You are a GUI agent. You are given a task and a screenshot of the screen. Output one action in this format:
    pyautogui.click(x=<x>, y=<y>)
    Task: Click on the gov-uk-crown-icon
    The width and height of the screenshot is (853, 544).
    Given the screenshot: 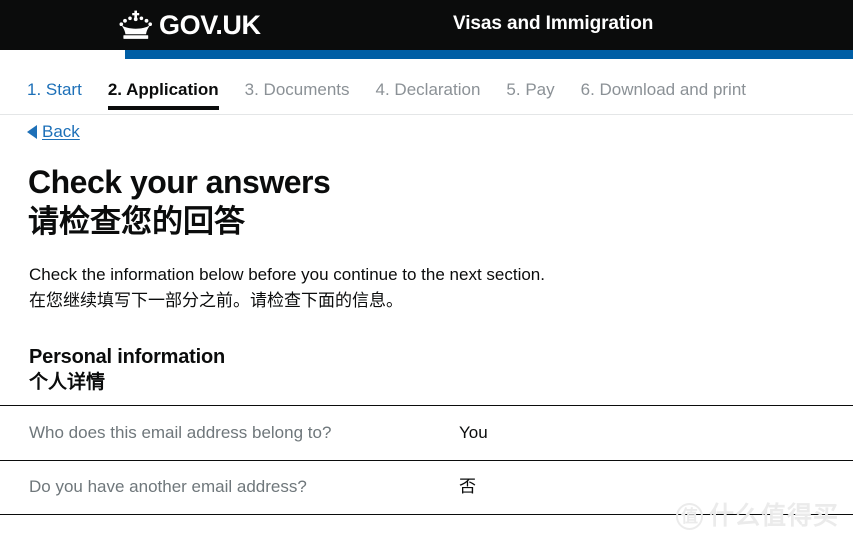 What is the action you would take?
    pyautogui.click(x=135, y=24)
    